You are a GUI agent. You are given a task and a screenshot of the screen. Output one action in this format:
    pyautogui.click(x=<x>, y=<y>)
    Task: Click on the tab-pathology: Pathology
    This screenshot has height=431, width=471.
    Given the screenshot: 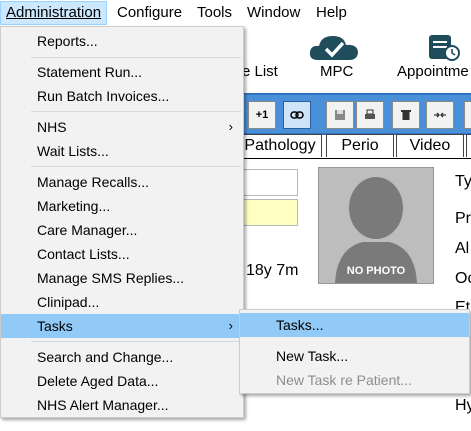 What is the action you would take?
    pyautogui.click(x=280, y=145)
    